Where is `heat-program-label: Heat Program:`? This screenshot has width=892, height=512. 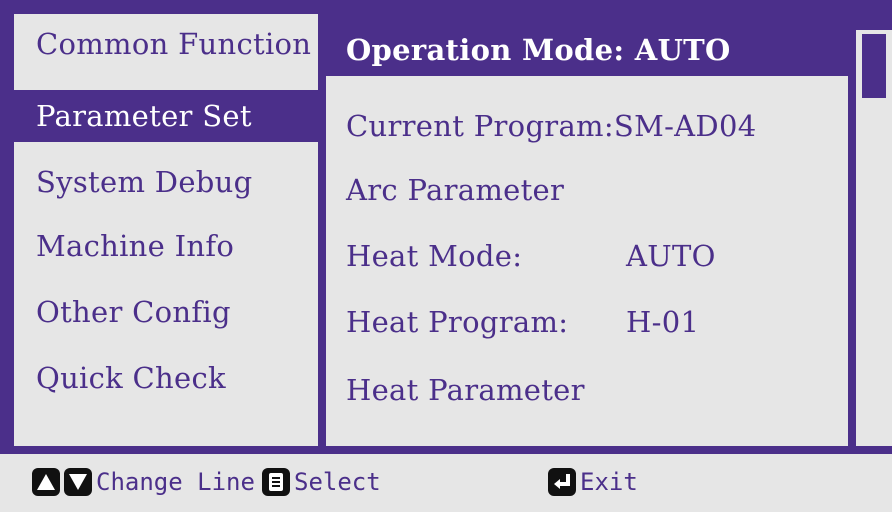 heat-program-label: Heat Program: is located at coordinates (457, 322).